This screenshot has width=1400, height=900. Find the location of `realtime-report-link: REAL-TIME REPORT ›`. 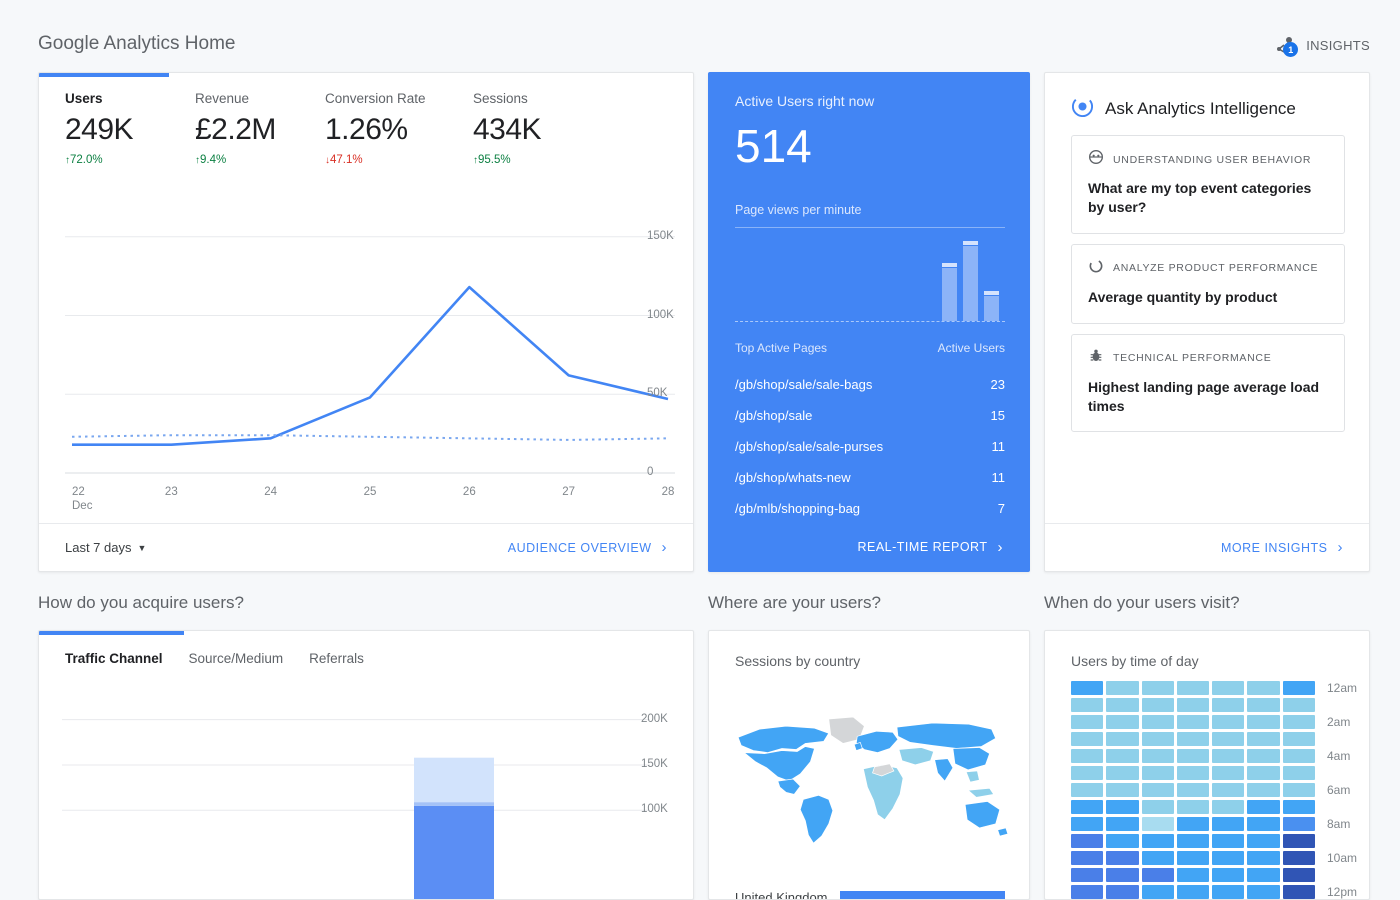

realtime-report-link: REAL-TIME REPORT › is located at coordinates (869, 547).